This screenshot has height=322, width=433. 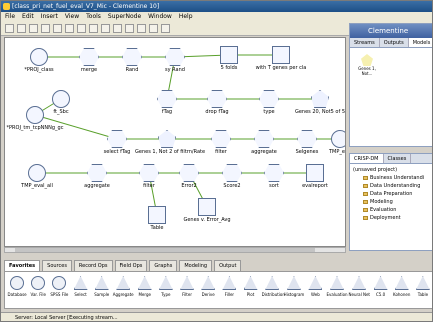 I want to click on palette-node: Var. File, so click(x=38, y=290).